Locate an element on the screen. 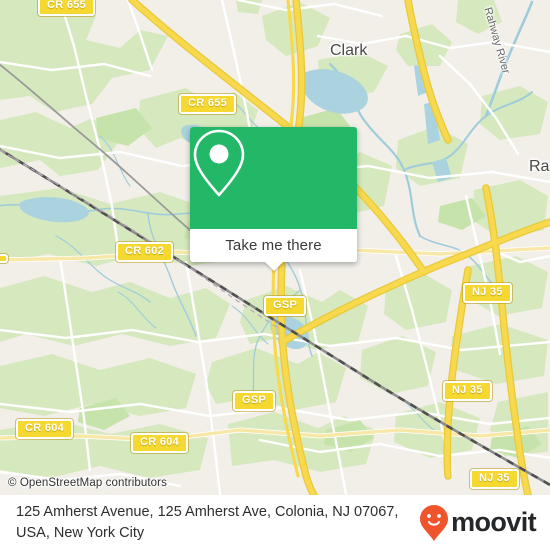 This screenshot has height=550, width=550. popup-header is located at coordinates (273, 178).